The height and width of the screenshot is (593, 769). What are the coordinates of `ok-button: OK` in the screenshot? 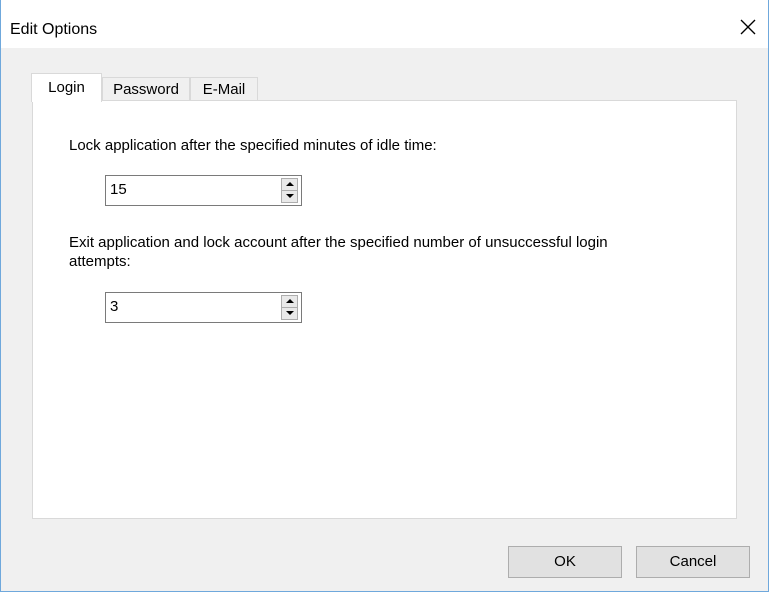 It's located at (565, 562).